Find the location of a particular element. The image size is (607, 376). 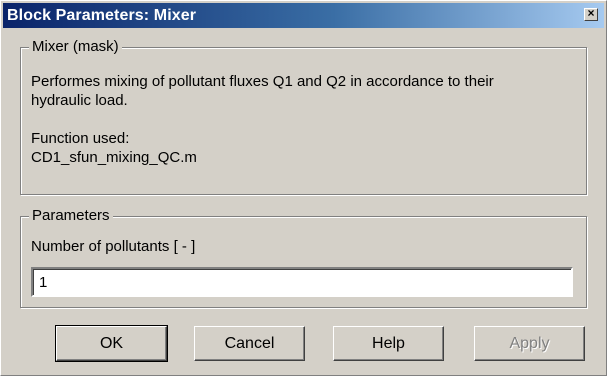

number-of-pollutants-input is located at coordinates (302, 282).